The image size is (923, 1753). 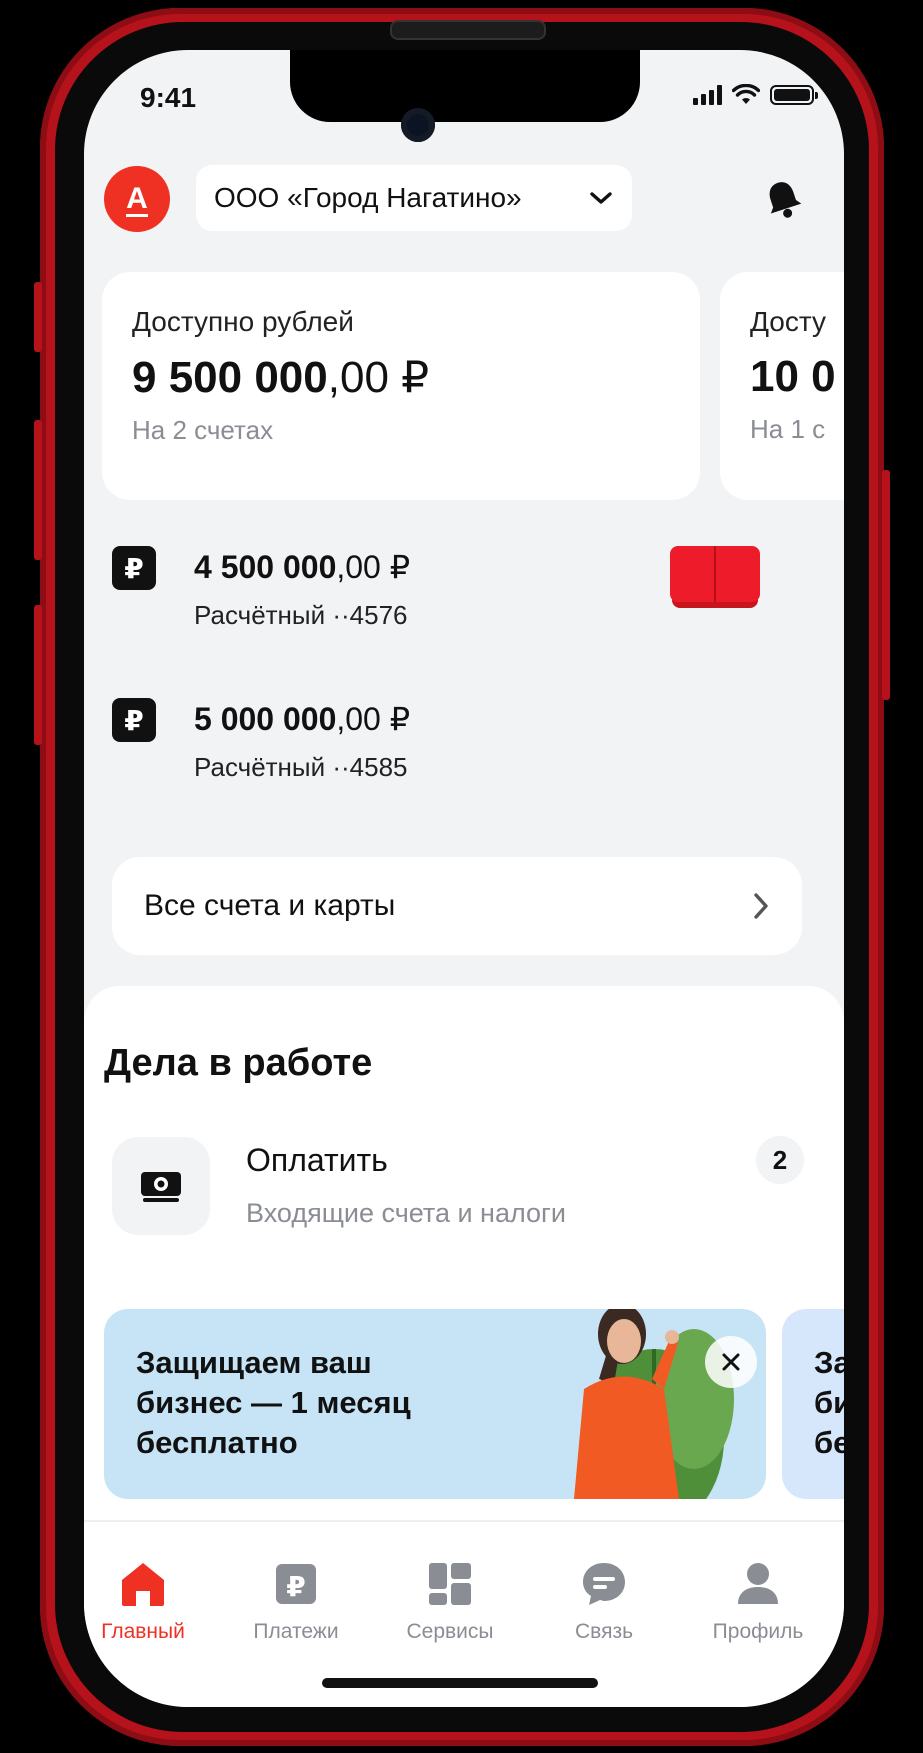 I want to click on task-pay-button, so click(x=161, y=1186).